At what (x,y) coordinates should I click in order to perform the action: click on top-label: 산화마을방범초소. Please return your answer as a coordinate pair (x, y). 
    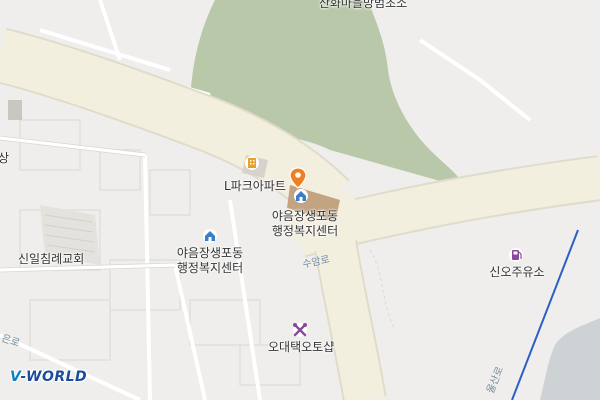
    Looking at the image, I should click on (363, 5).